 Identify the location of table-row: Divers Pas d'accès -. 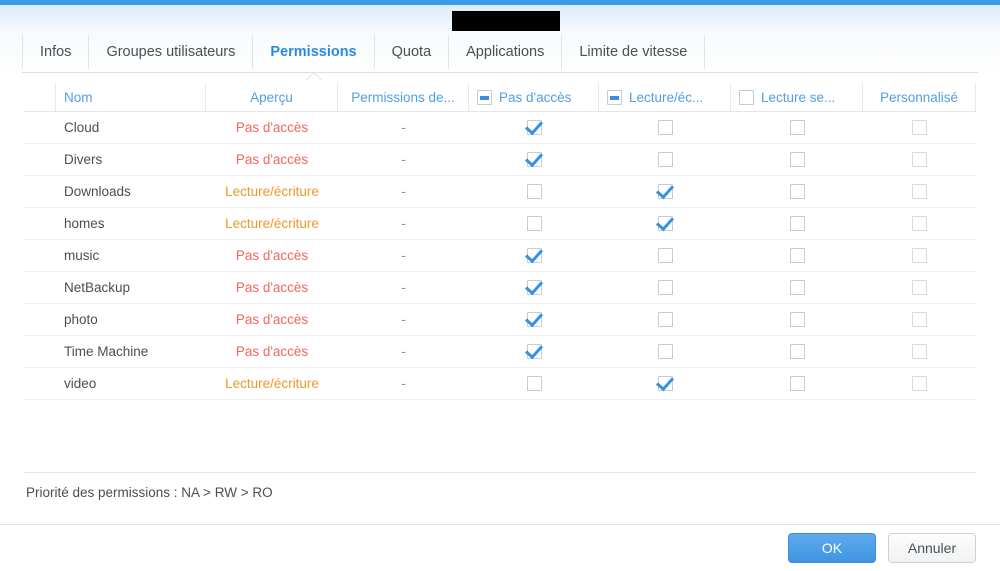
(500, 160).